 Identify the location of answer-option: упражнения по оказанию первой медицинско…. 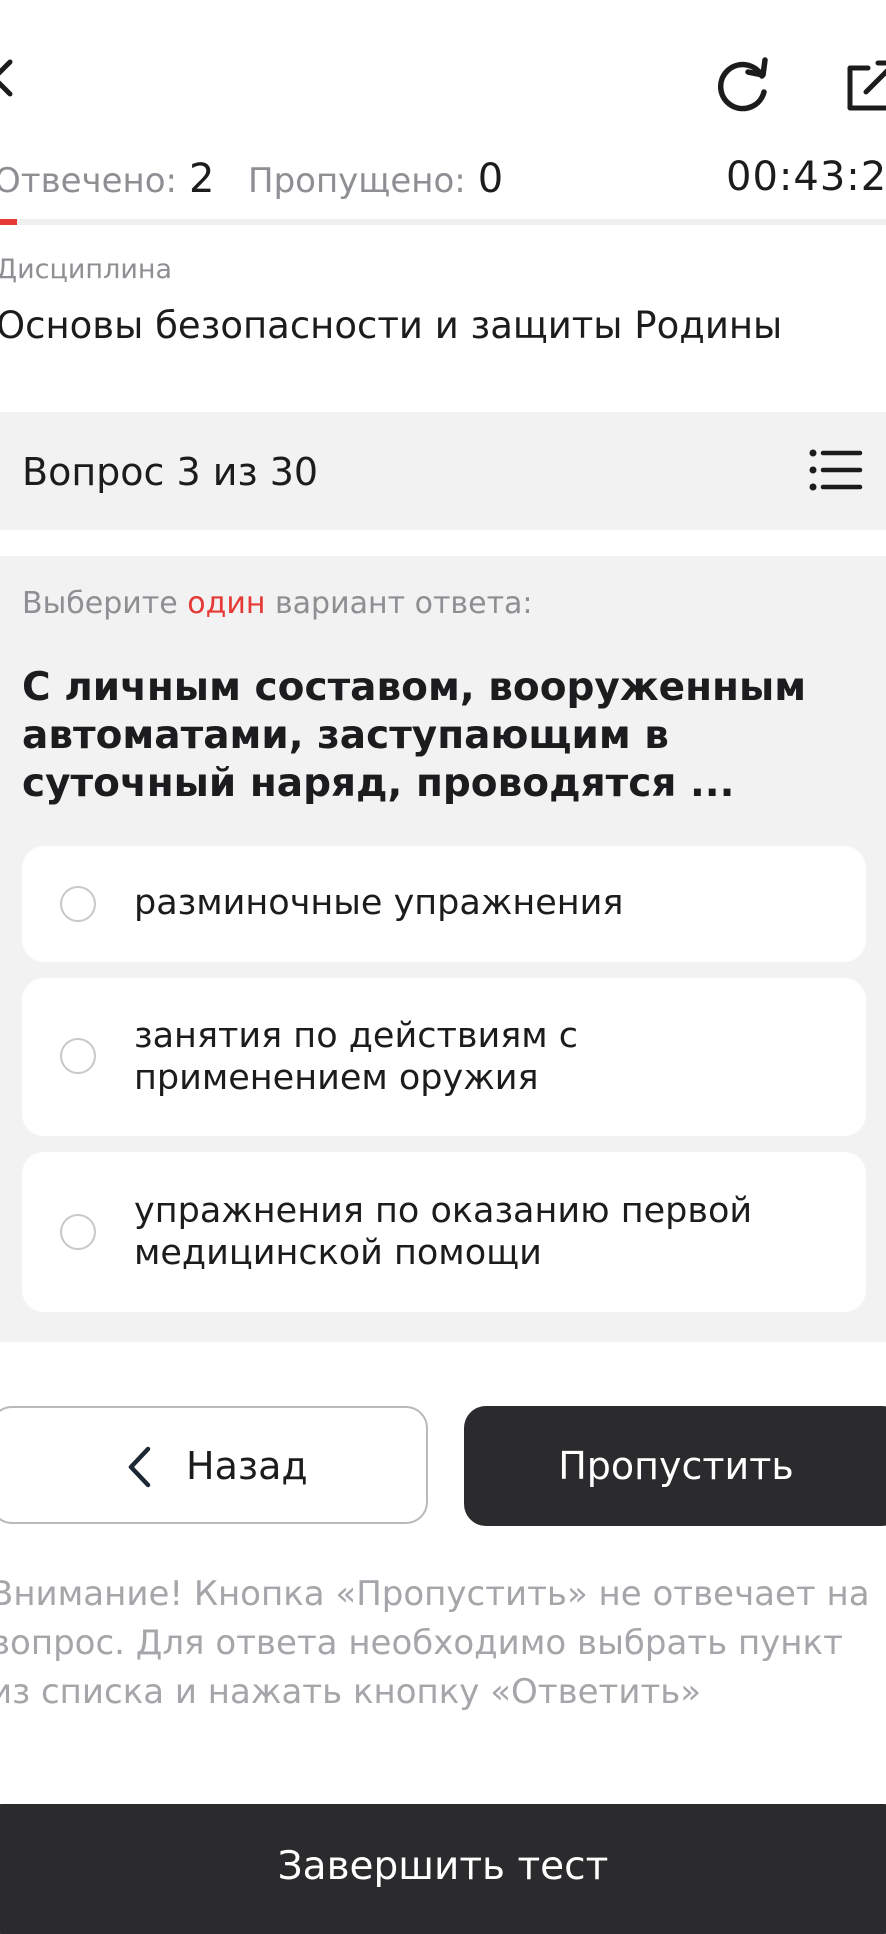
(444, 1232).